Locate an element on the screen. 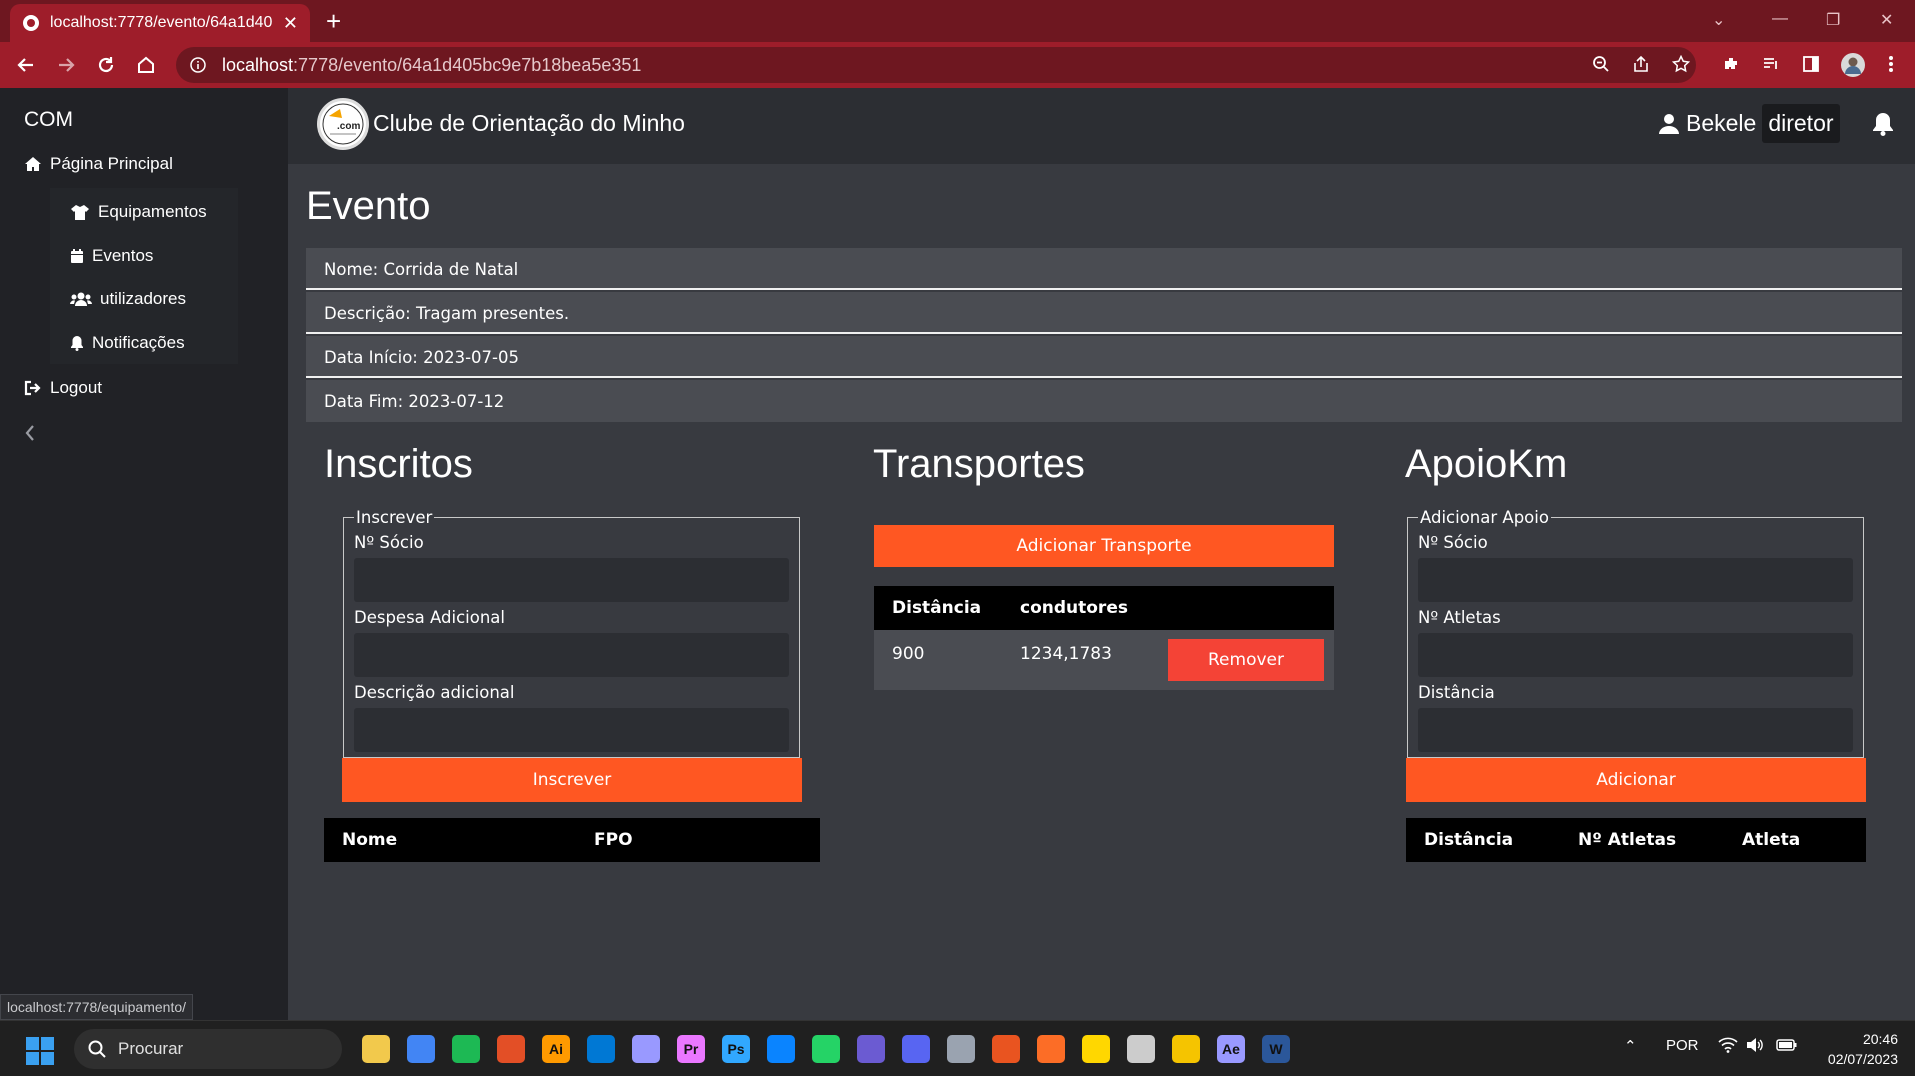 The image size is (1915, 1076). sidebar-item-logout: Logout is located at coordinates (63, 388).